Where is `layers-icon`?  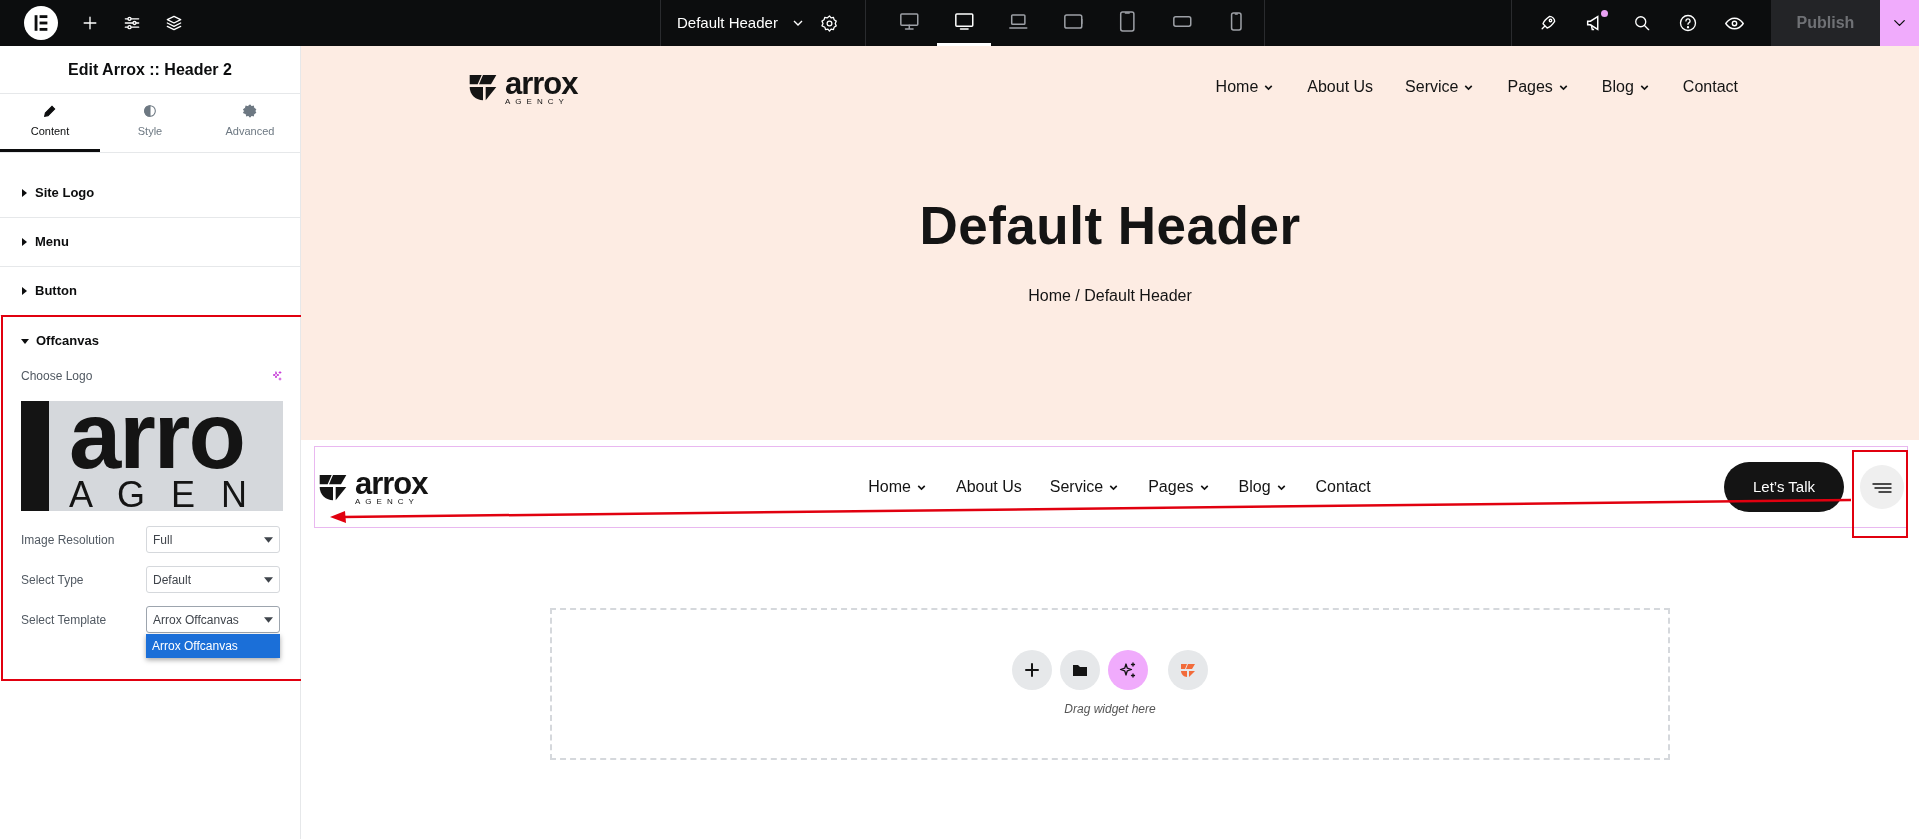 layers-icon is located at coordinates (174, 23).